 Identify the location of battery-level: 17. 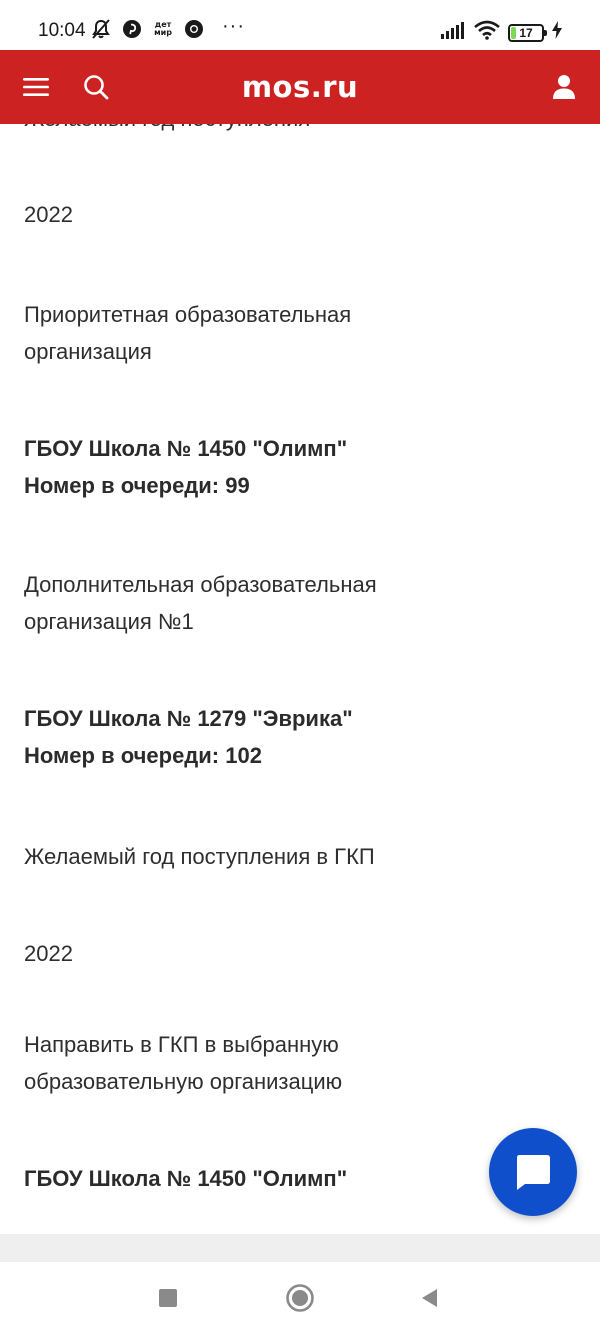
(526, 32).